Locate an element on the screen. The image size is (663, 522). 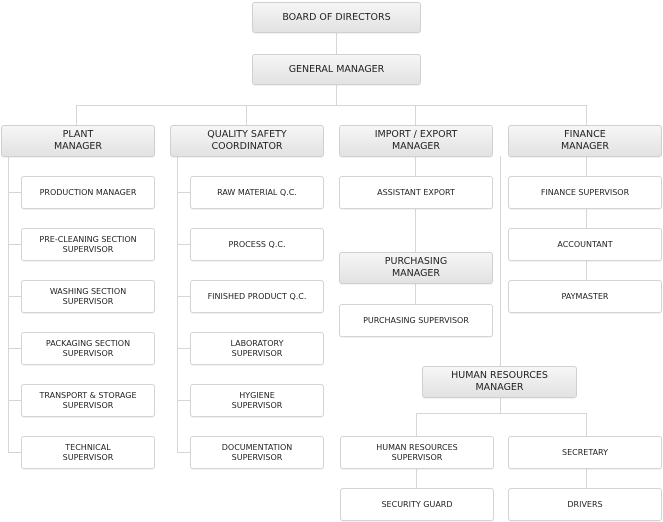
secretary-box: SECRETARY is located at coordinates (585, 452).